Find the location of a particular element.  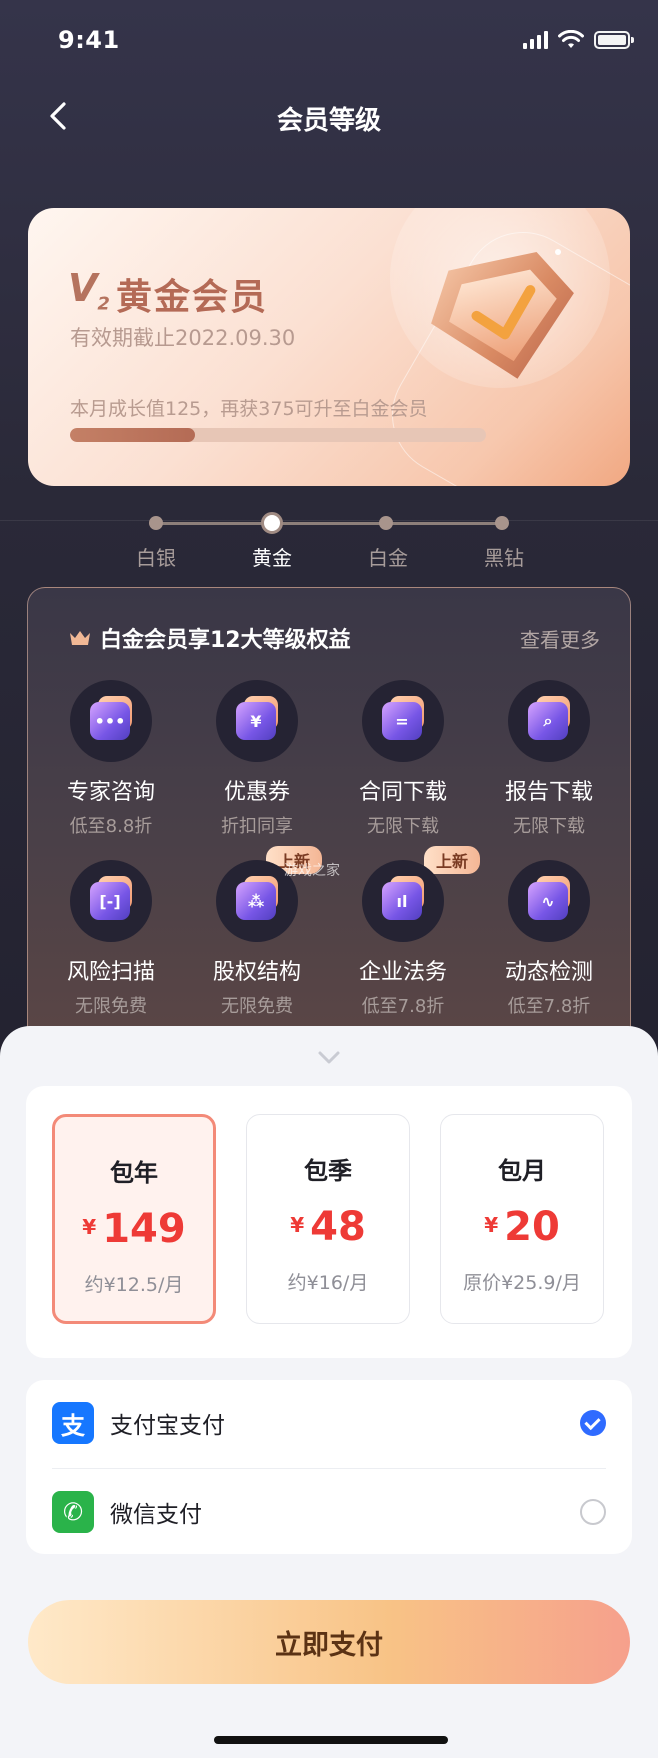

status-time: 9:41 is located at coordinates (89, 40).